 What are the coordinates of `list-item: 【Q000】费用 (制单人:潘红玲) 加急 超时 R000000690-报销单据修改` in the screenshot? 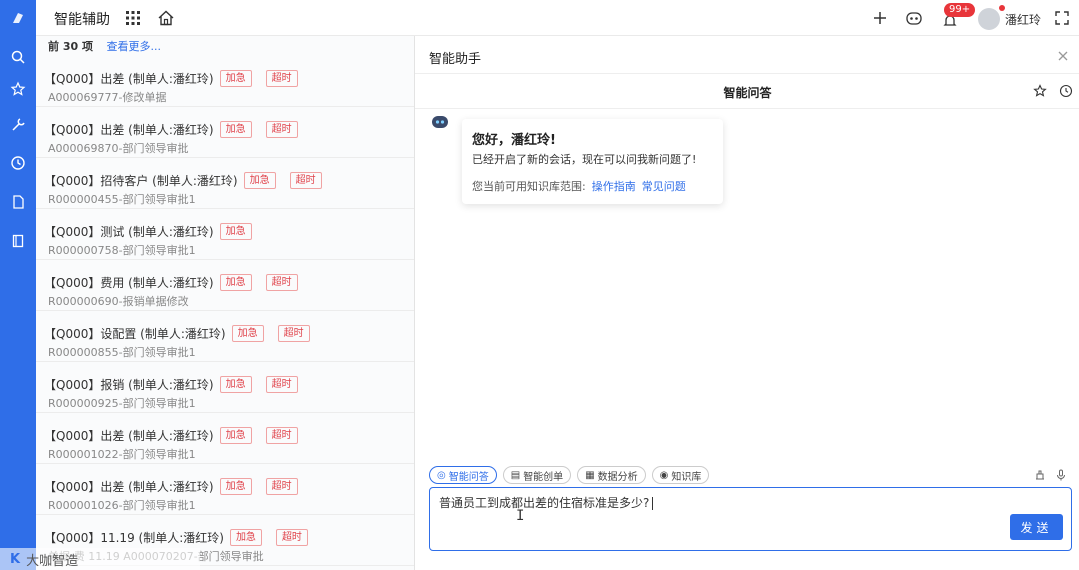 It's located at (225, 285).